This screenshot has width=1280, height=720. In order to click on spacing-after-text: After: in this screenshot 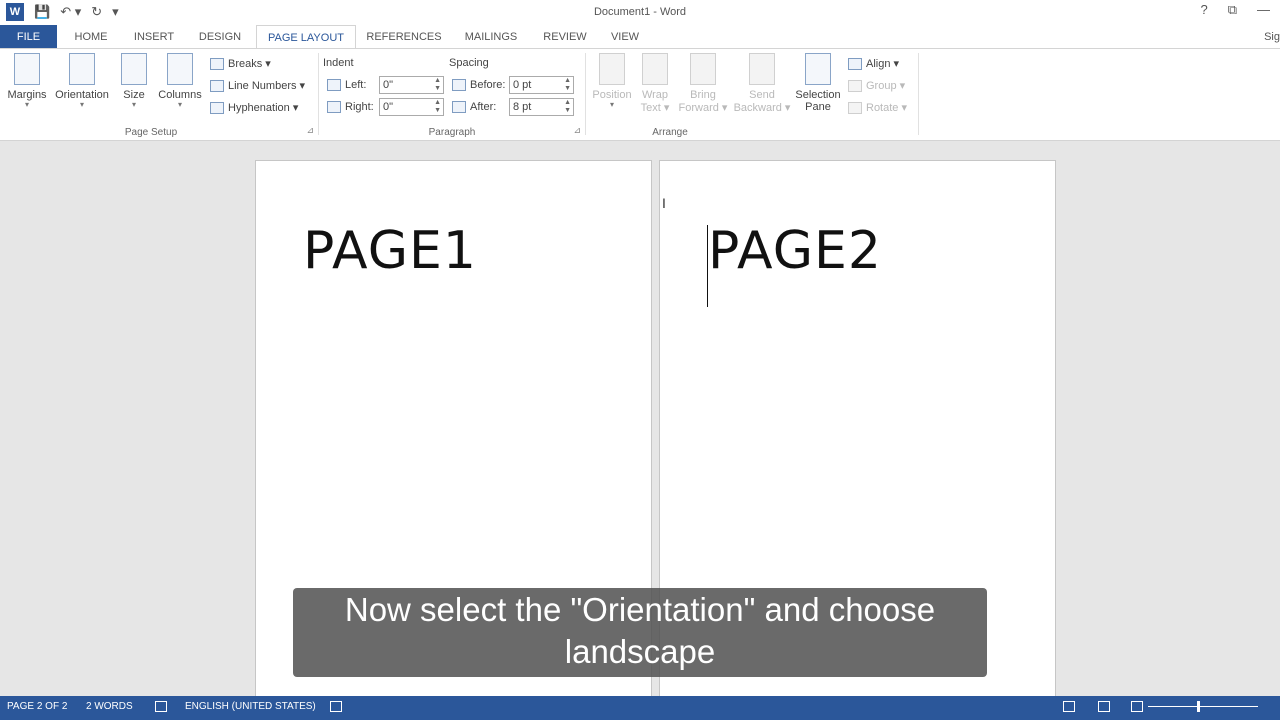, I will do `click(483, 107)`.